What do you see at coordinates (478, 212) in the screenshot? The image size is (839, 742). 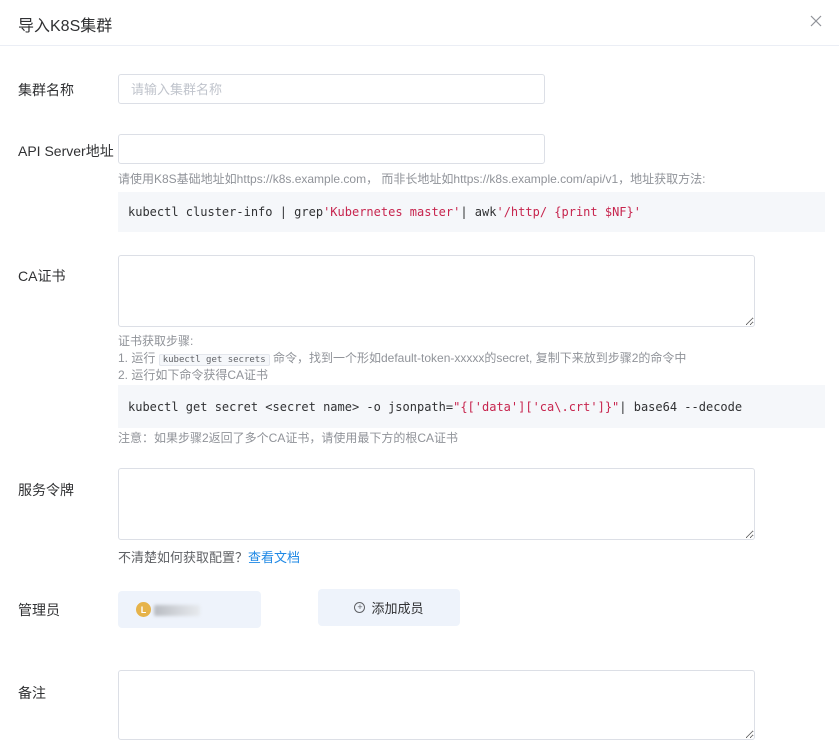 I see `command-text: | awk` at bounding box center [478, 212].